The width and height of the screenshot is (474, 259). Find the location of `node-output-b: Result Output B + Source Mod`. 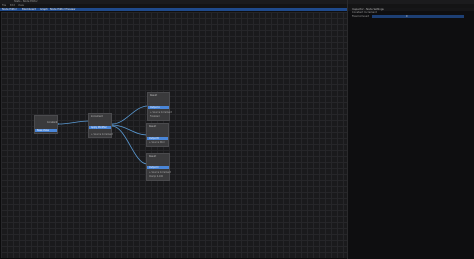

node-output-b: Result Output B + Source Mod is located at coordinates (157, 135).